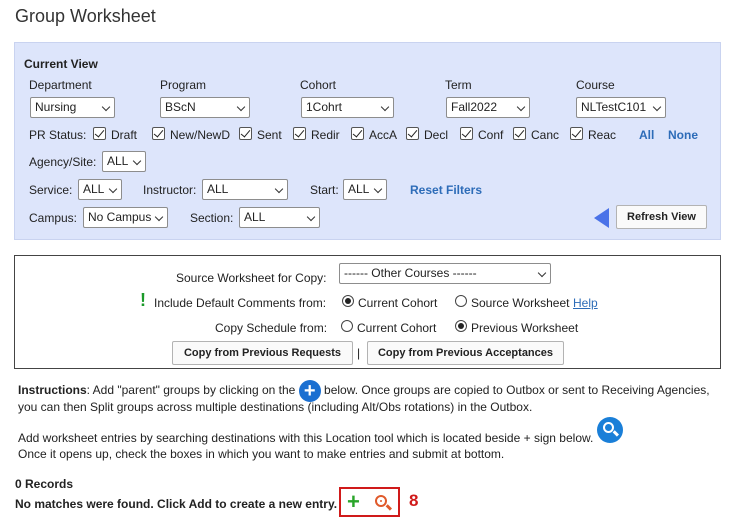 This screenshot has width=737, height=528. Describe the element at coordinates (414, 500) in the screenshot. I see `annotation-number: 8` at that location.